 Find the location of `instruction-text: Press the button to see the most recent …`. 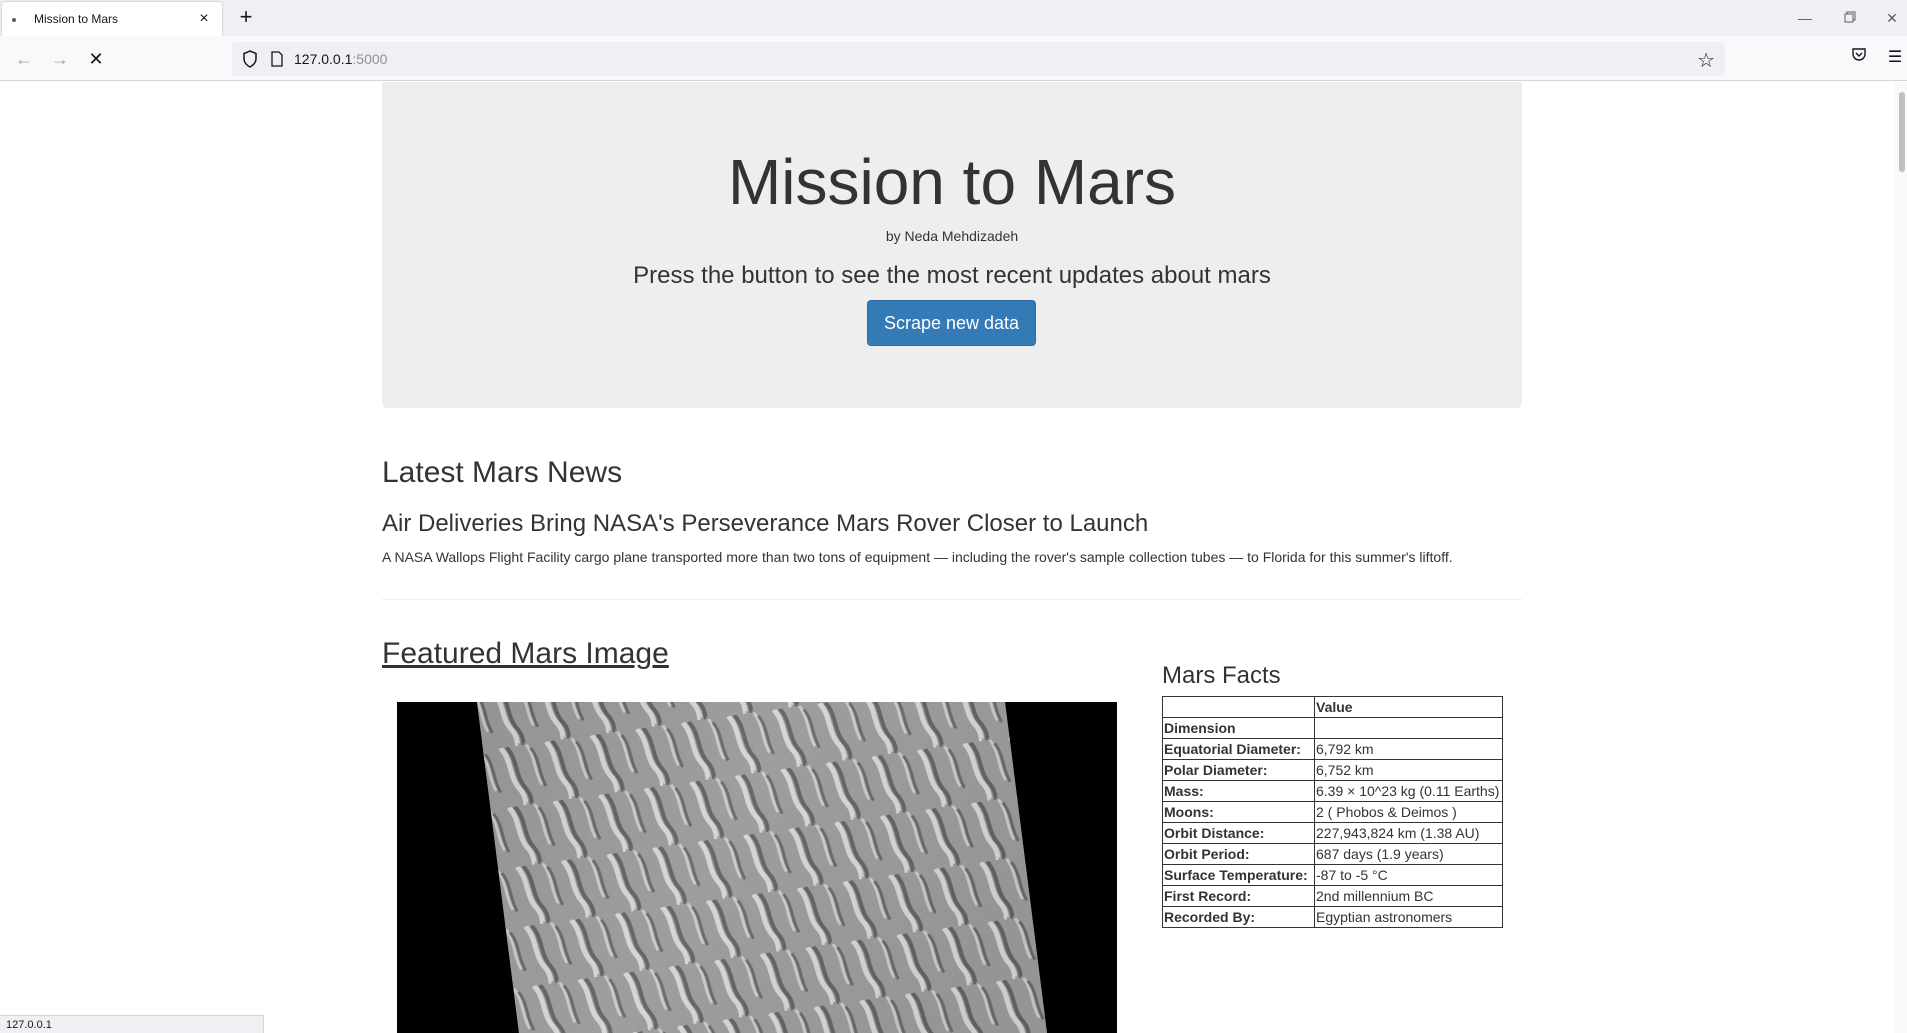

instruction-text: Press the button to see the most recent … is located at coordinates (952, 275).